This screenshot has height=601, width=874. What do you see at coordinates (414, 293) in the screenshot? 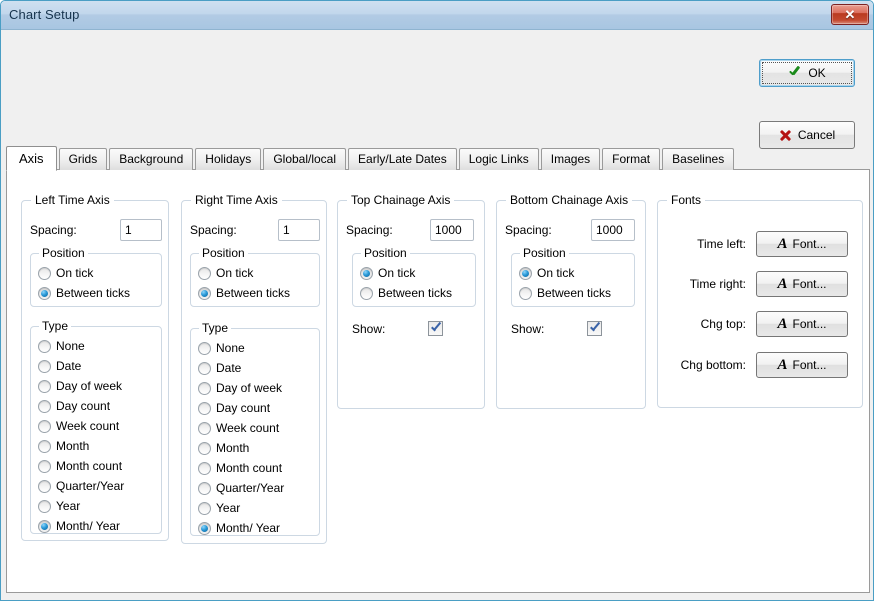
I see `top-position-between-ticks: Between ticks` at bounding box center [414, 293].